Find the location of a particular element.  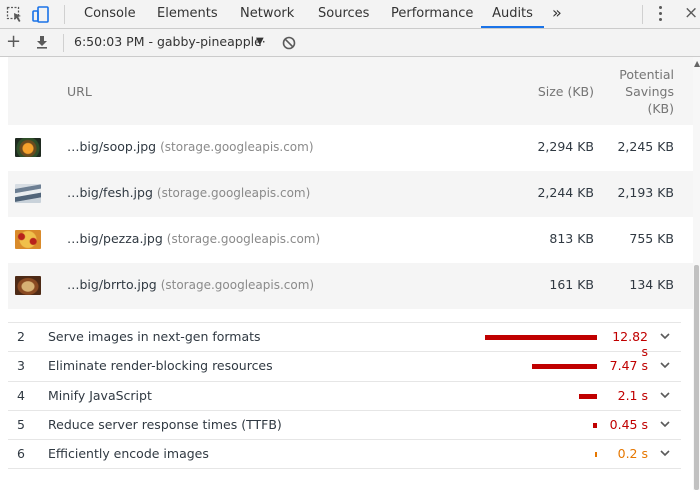

savings-value: 0.45 s is located at coordinates (628, 424).